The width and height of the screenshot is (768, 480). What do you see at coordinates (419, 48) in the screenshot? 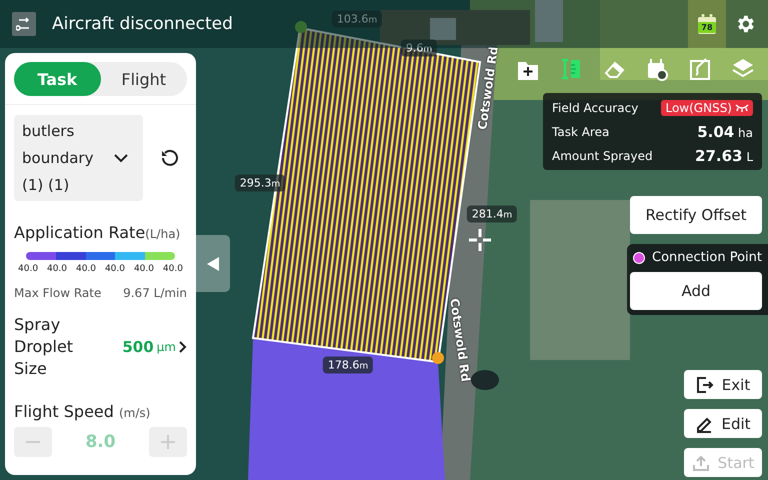
I see `distance-label: 9.6m` at bounding box center [419, 48].